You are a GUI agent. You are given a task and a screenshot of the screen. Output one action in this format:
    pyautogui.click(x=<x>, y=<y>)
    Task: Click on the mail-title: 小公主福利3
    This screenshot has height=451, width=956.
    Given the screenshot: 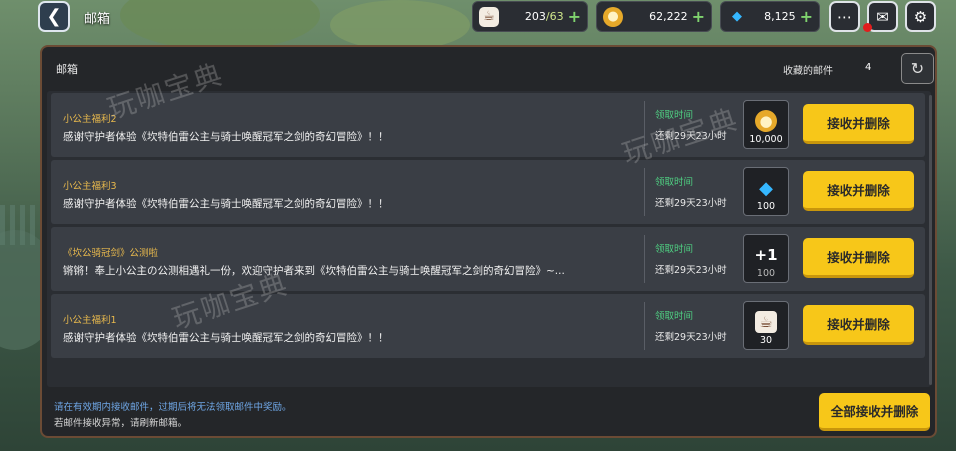 What is the action you would take?
    pyautogui.click(x=90, y=186)
    